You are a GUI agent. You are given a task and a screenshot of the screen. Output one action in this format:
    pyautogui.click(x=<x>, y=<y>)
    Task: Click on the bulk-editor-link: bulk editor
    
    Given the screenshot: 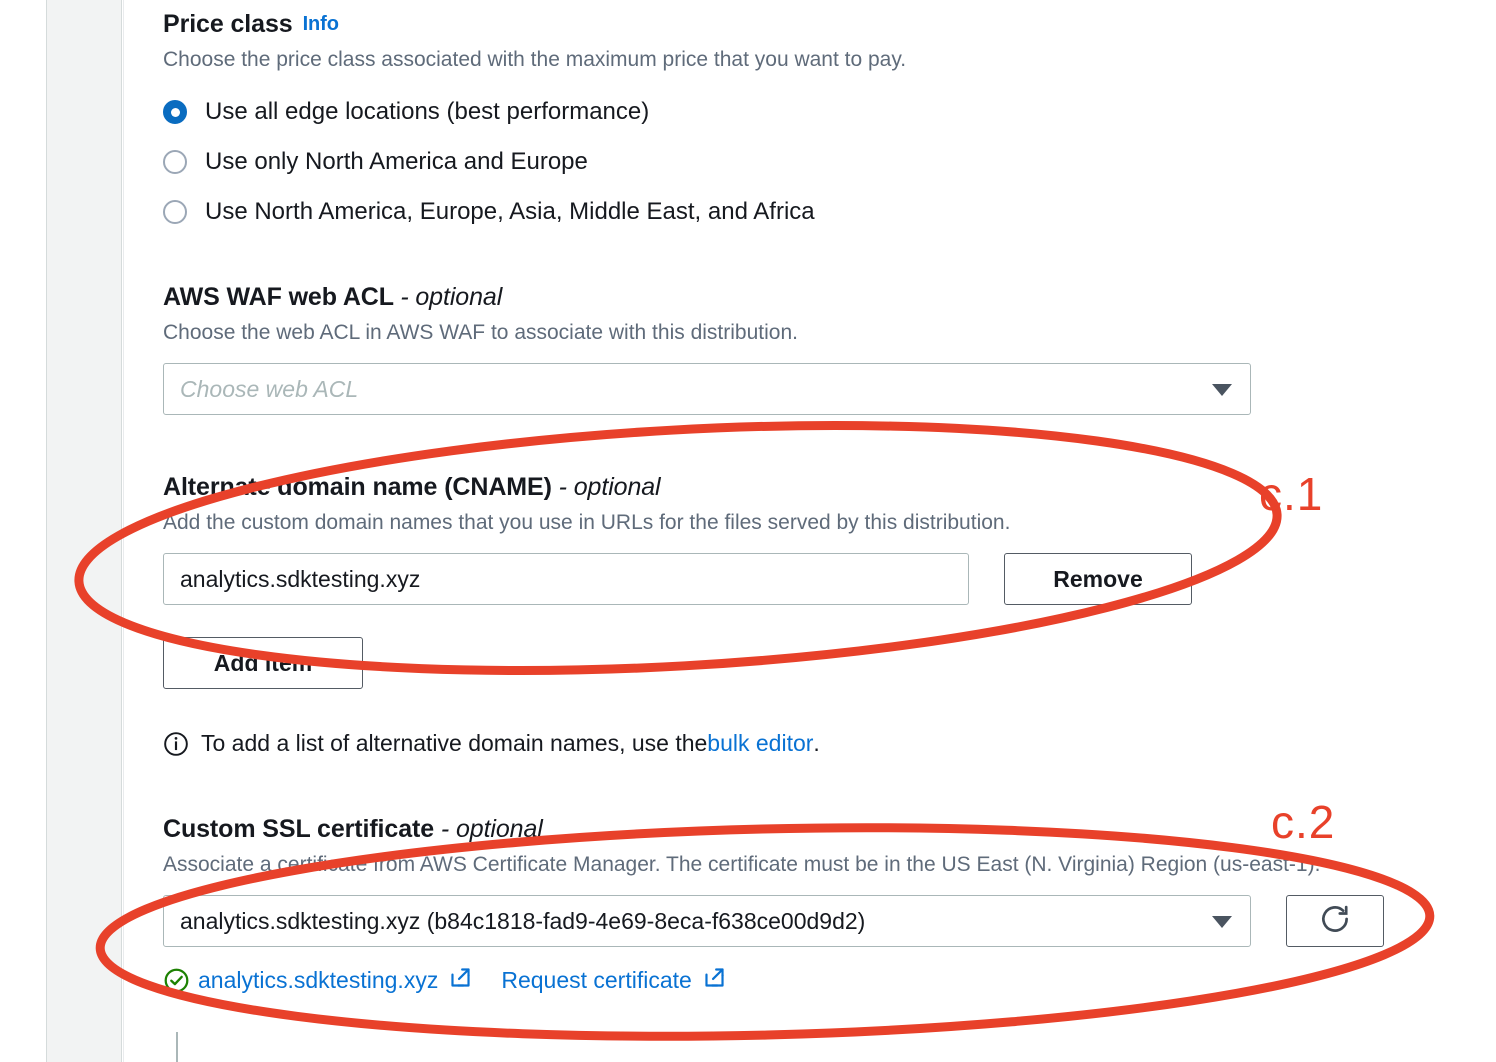 What is the action you would take?
    pyautogui.click(x=760, y=743)
    